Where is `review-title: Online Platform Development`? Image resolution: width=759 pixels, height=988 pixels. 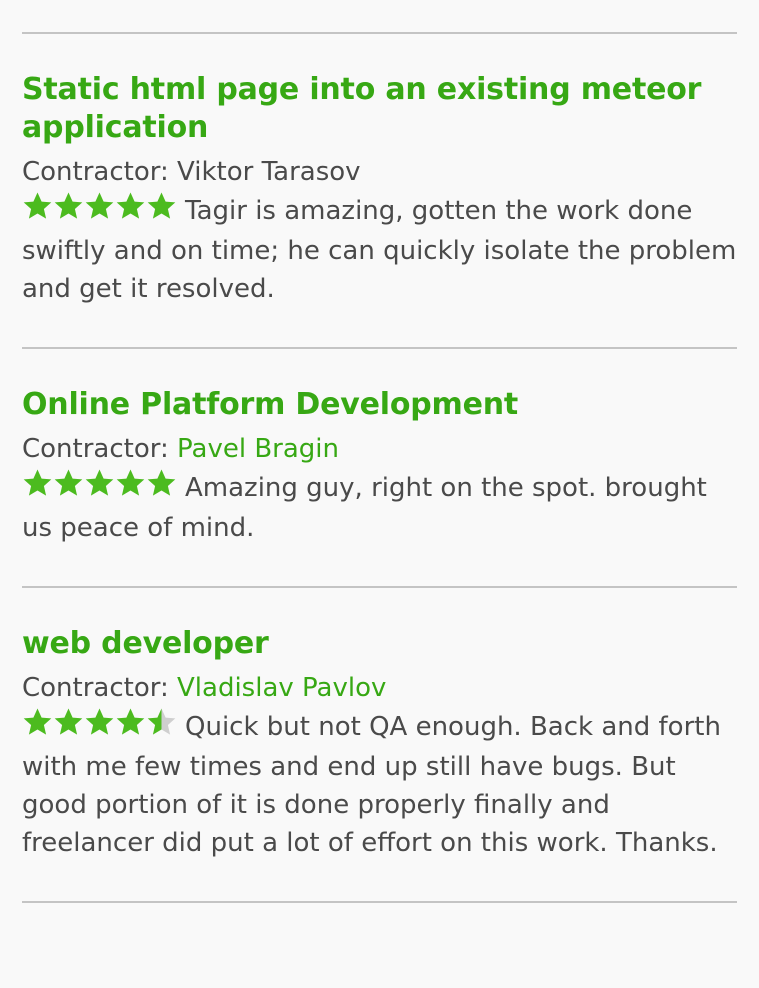
review-title: Online Platform Development is located at coordinates (379, 405).